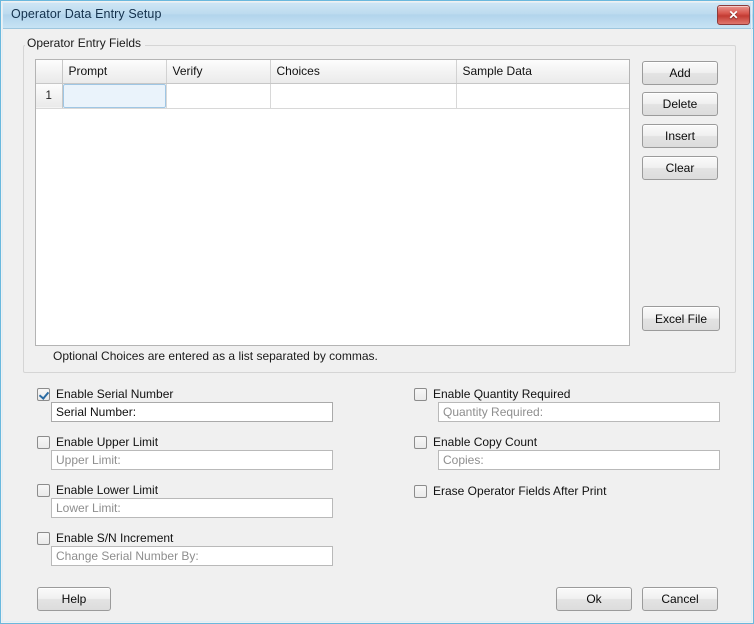 This screenshot has width=754, height=624. I want to click on copy-count-input, so click(579, 460).